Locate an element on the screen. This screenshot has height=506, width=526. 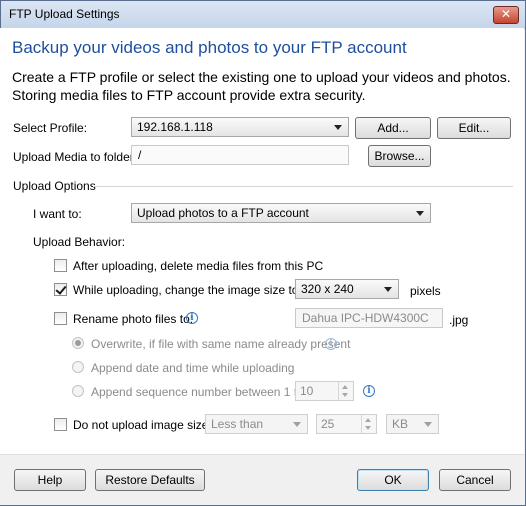
profile-select: 192.168.1.118 is located at coordinates (240, 127).